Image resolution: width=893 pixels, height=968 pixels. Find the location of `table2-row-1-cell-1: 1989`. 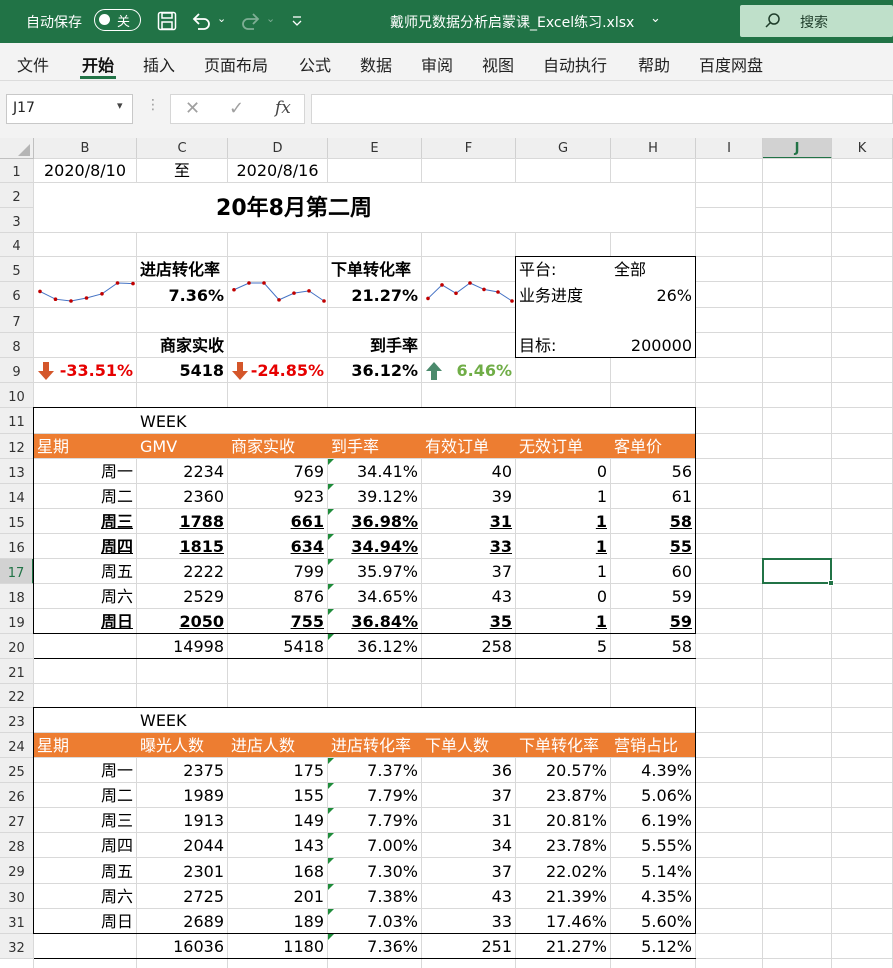

table2-row-1-cell-1: 1989 is located at coordinates (182, 796).